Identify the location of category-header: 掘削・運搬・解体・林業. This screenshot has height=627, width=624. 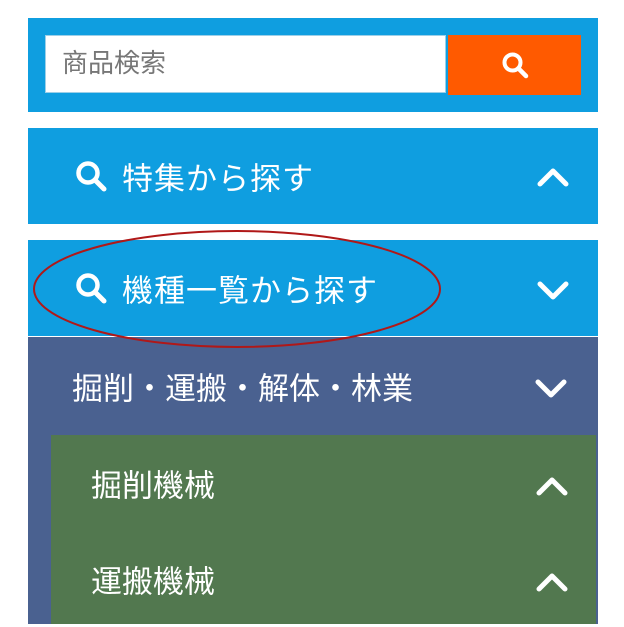
(313, 386).